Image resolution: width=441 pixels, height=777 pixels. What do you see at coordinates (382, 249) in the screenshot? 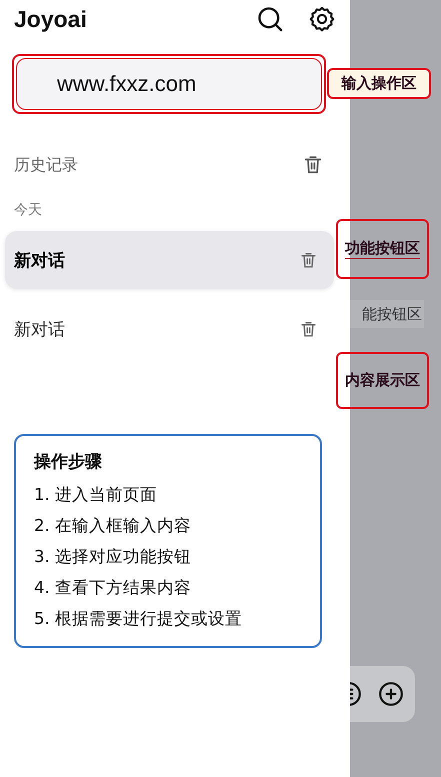
I see `annotation-label: 功能按钮区` at bounding box center [382, 249].